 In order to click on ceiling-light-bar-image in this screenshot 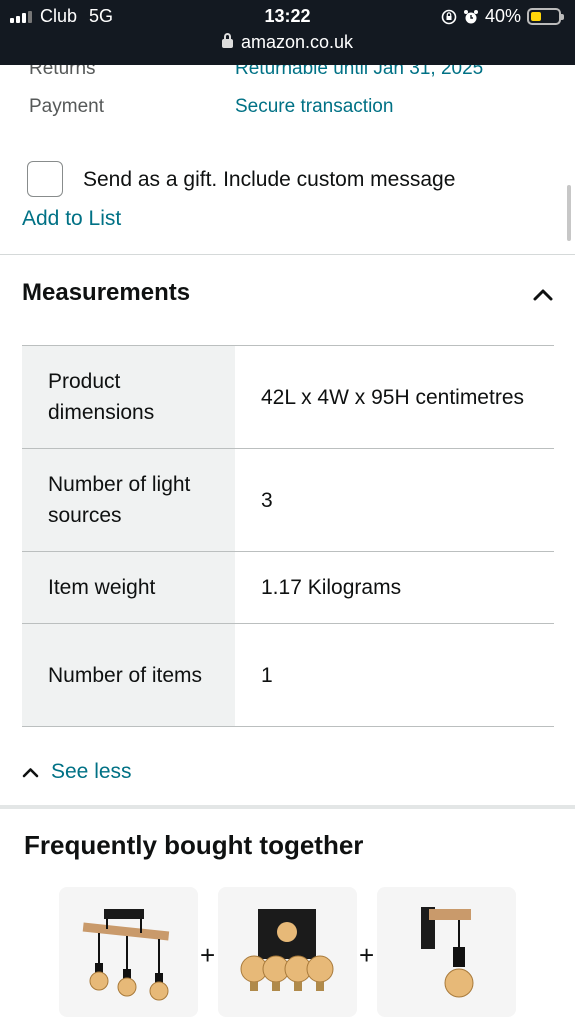, I will do `click(126, 955)`.